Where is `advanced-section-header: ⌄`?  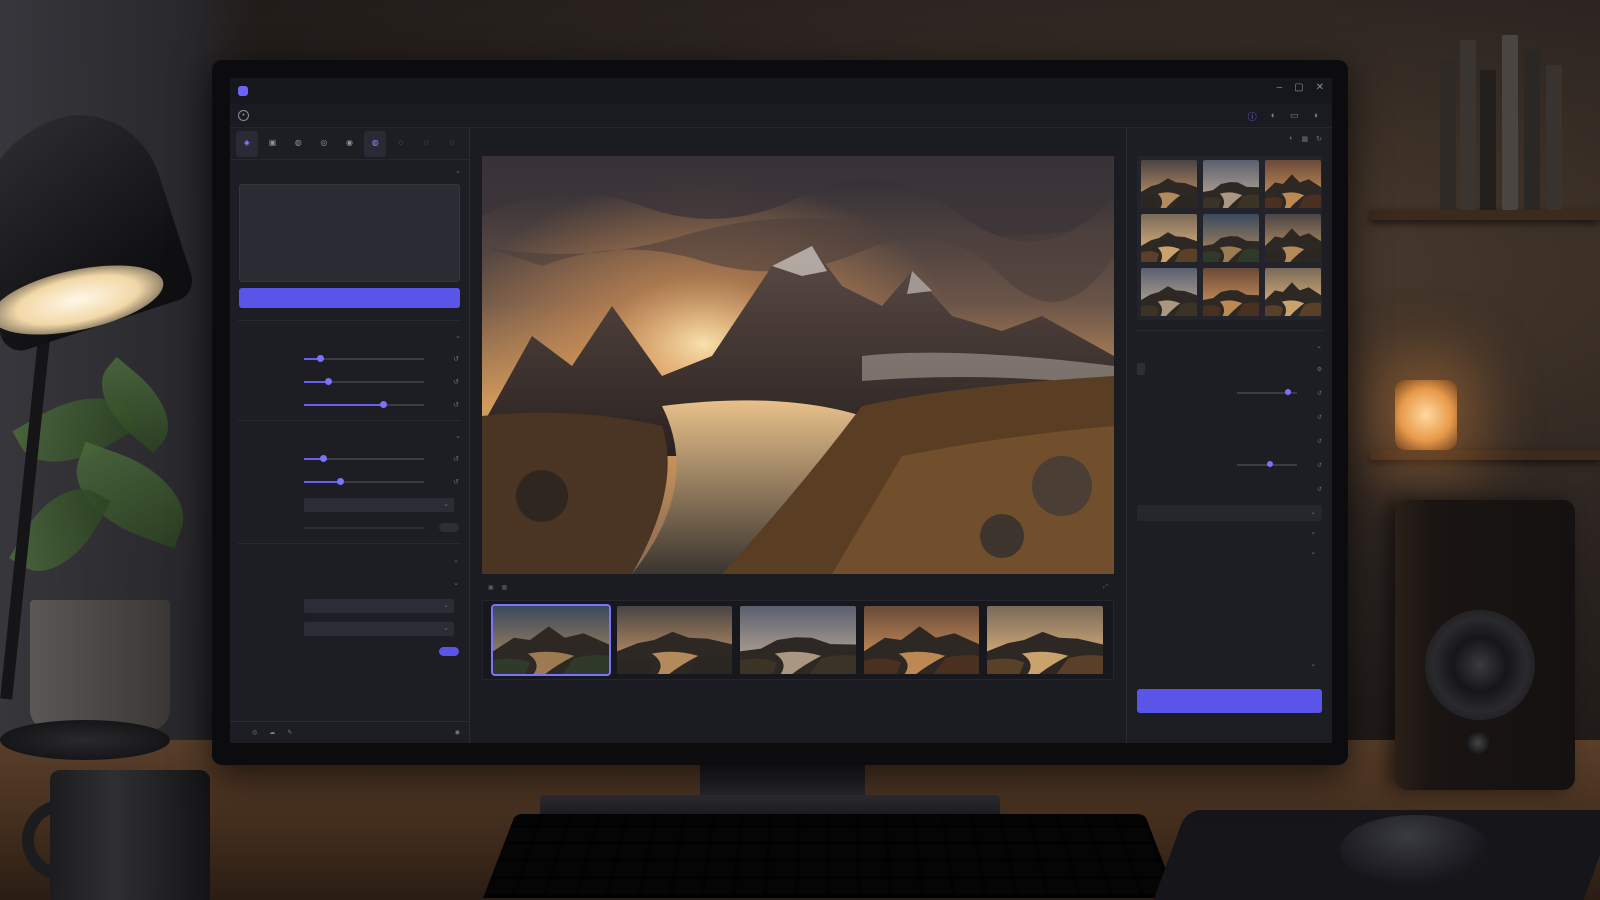 advanced-section-header: ⌄ is located at coordinates (349, 436).